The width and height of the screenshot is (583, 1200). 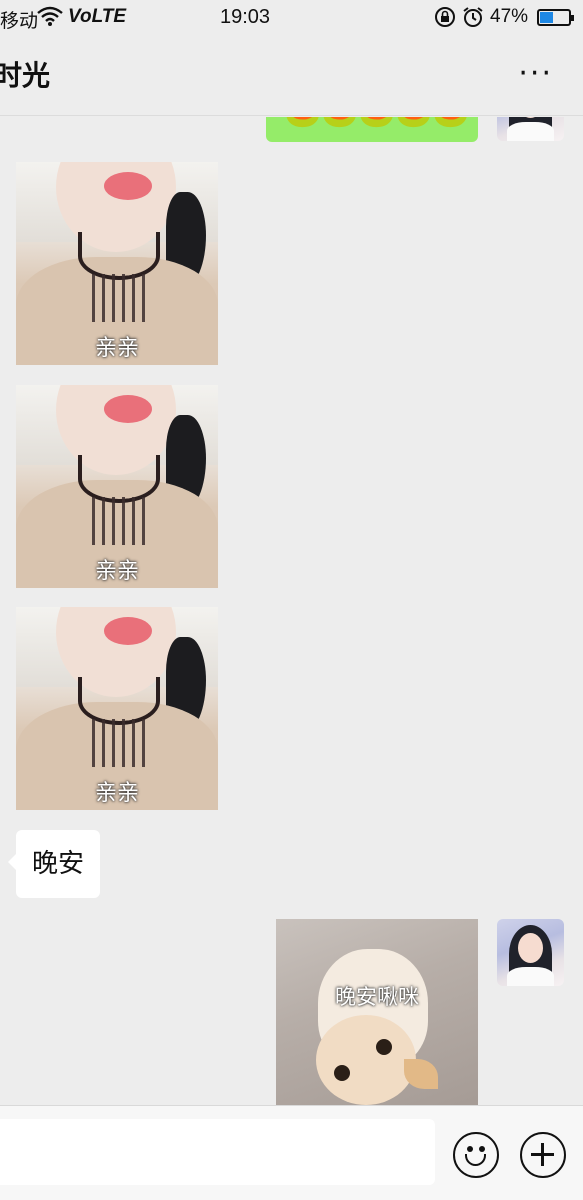 I want to click on plus-icon, so click(x=543, y=1155).